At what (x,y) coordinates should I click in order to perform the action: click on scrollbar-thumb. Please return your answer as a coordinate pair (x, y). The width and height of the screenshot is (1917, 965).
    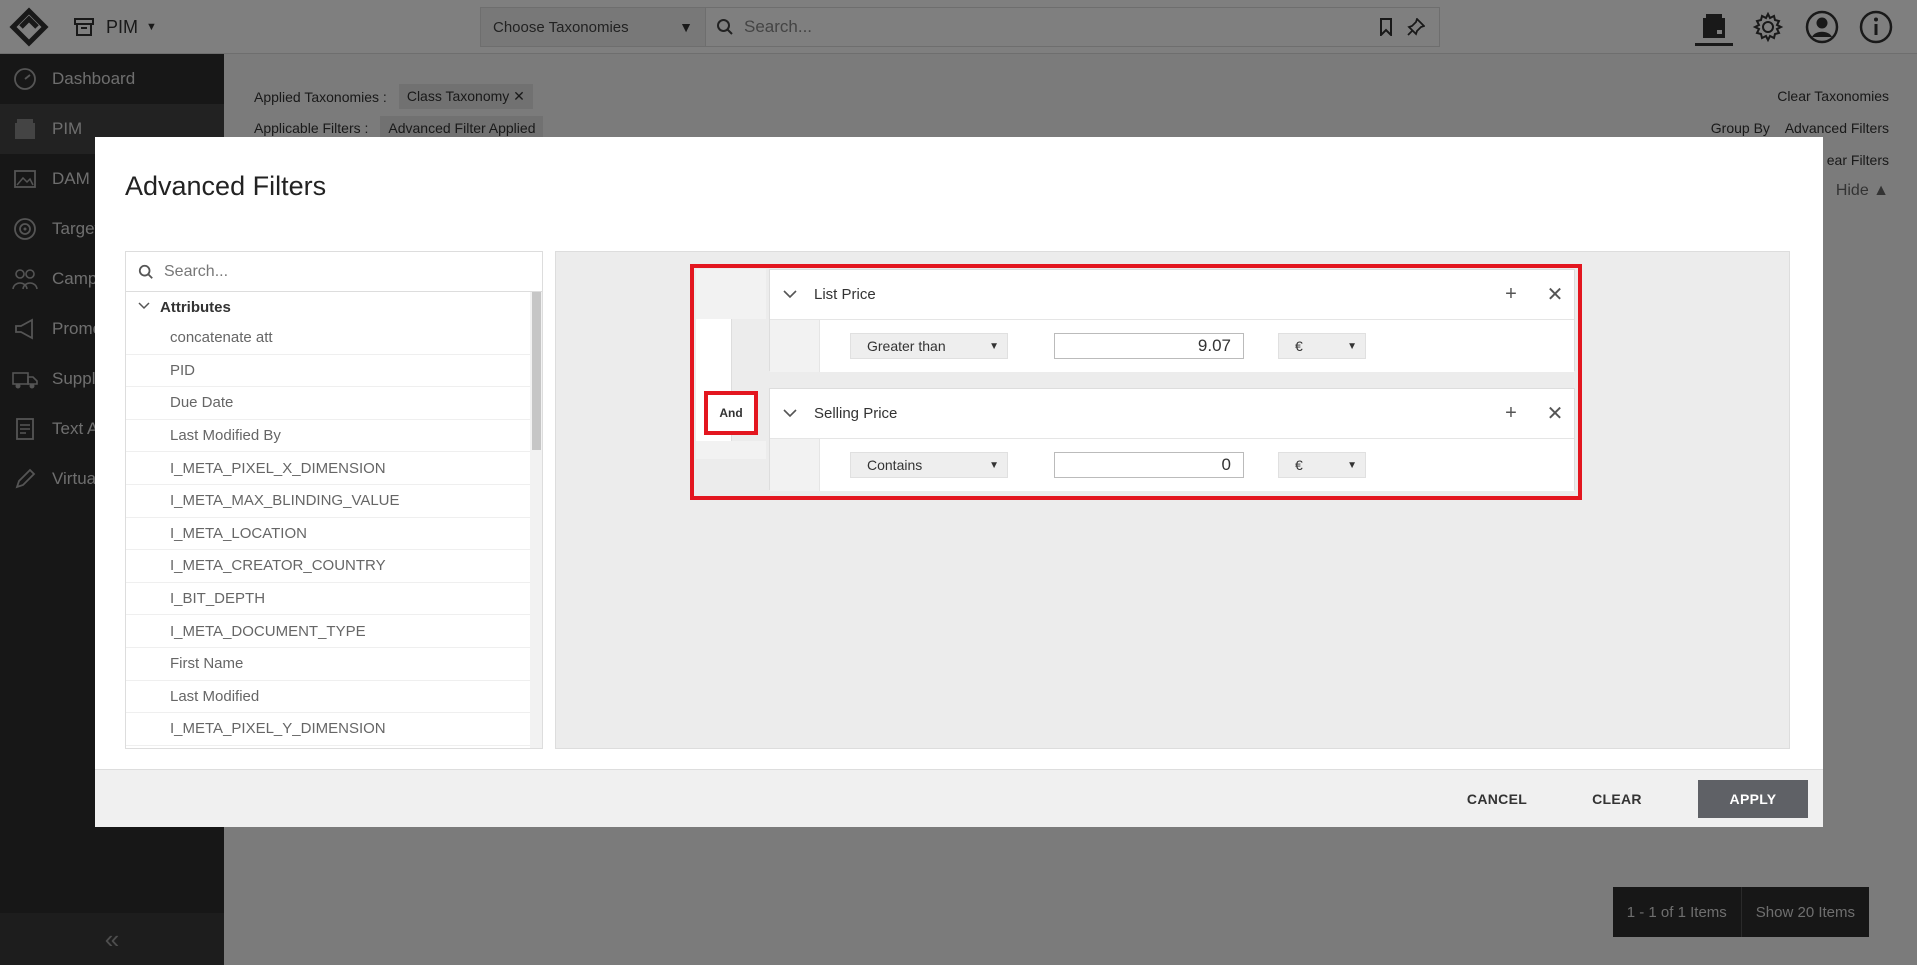
    Looking at the image, I should click on (536, 371).